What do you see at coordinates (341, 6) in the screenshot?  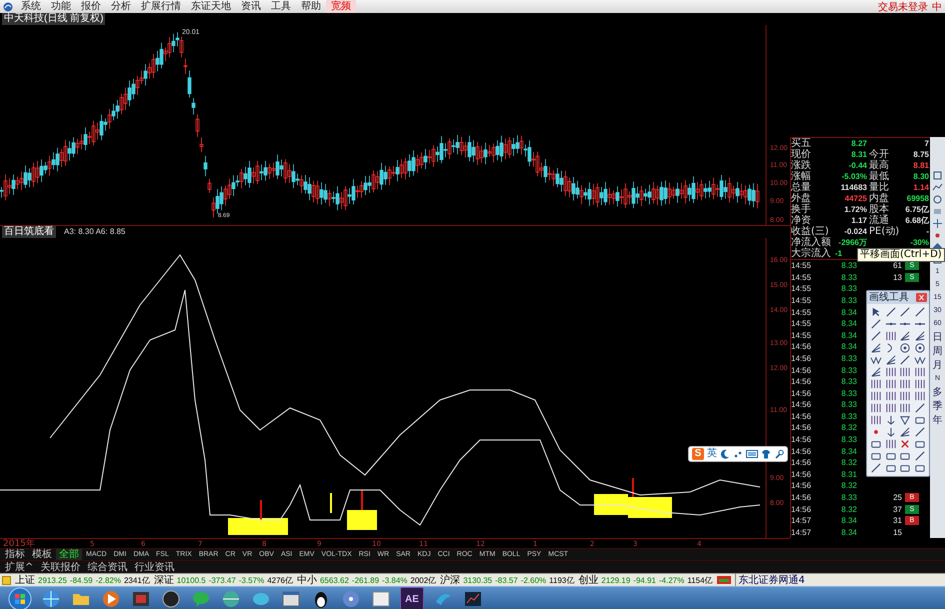 I see `menu-item: 宽频` at bounding box center [341, 6].